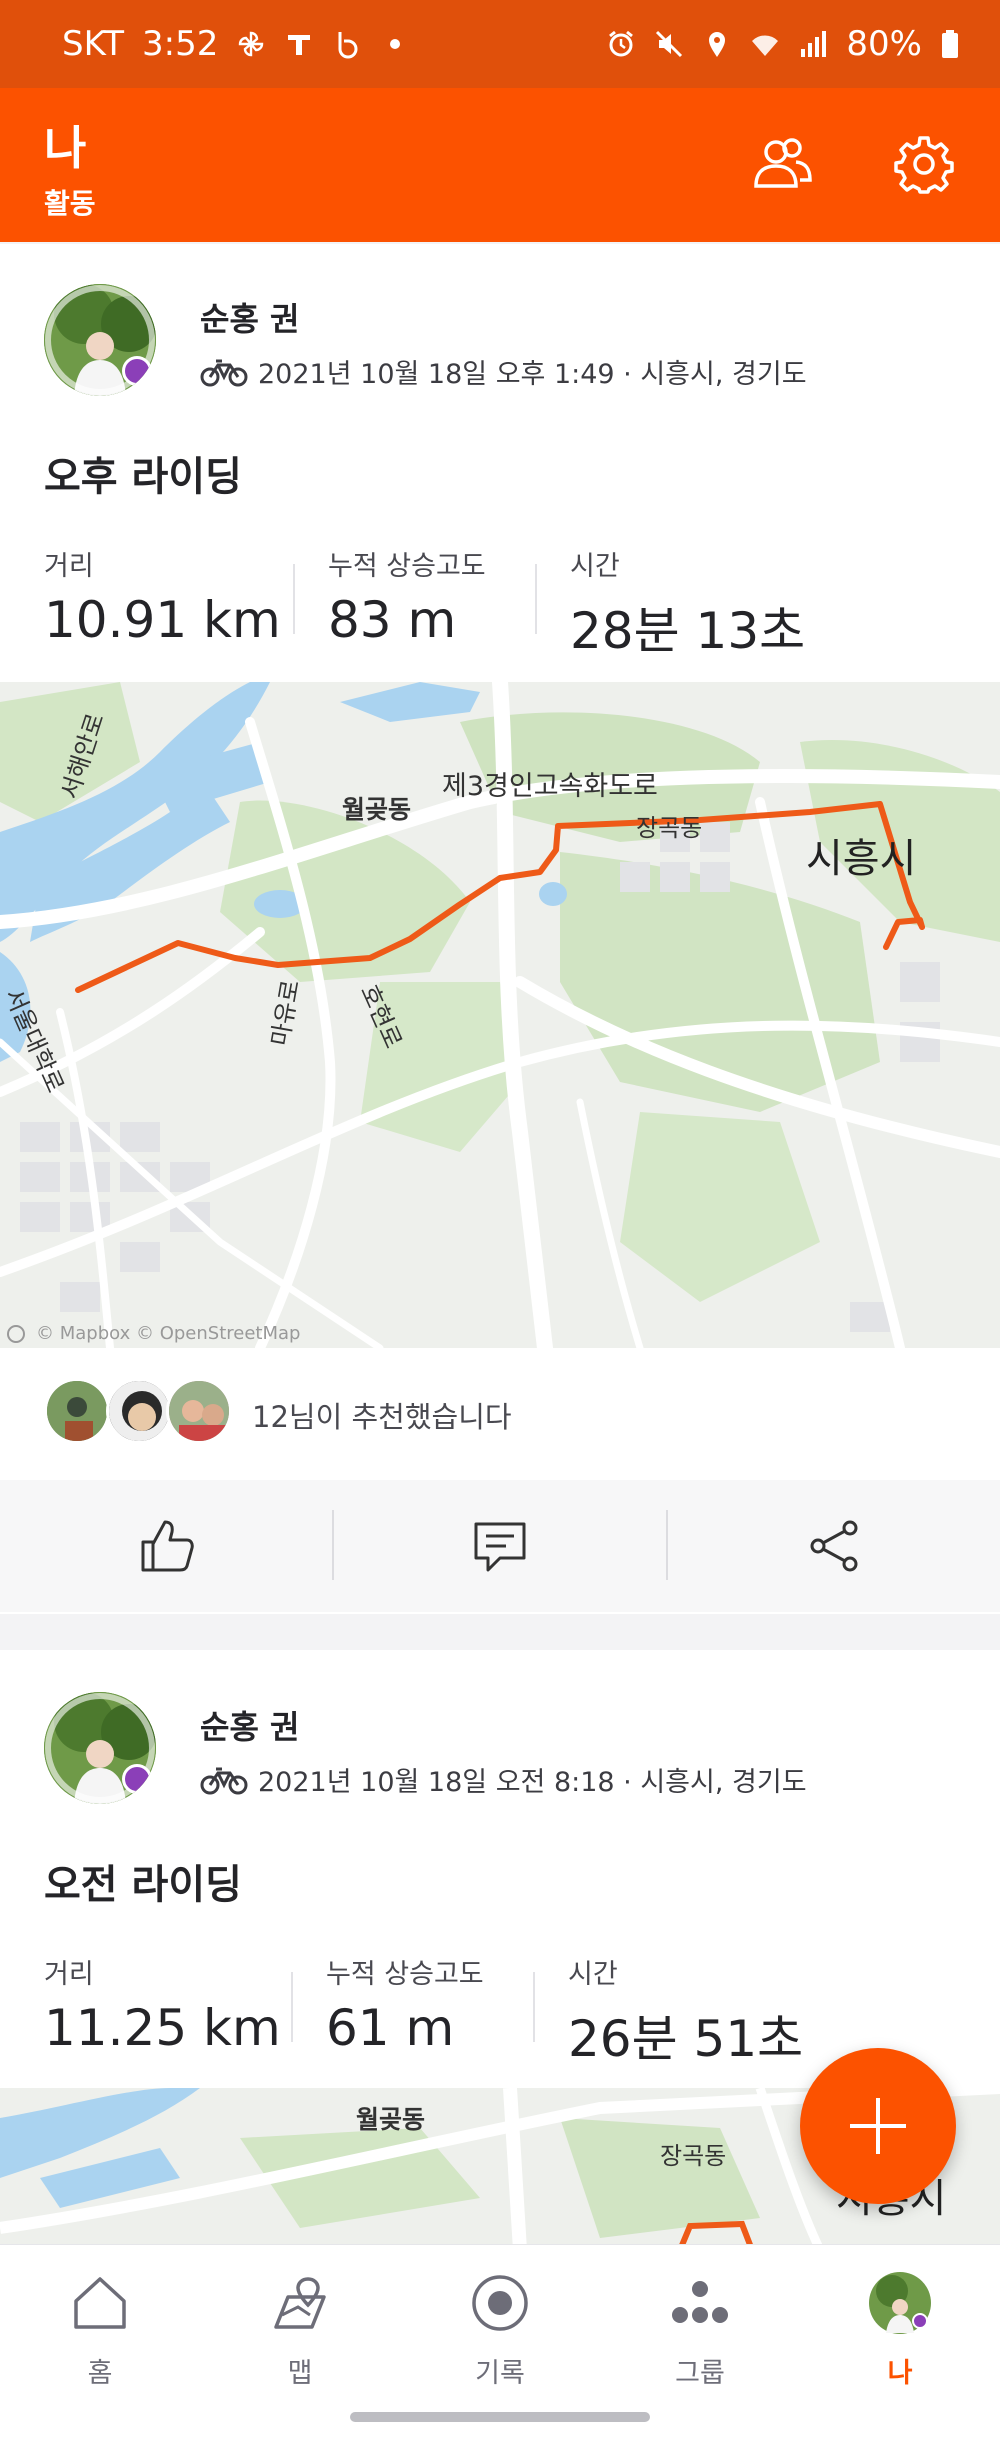 This screenshot has height=2444, width=1000. Describe the element at coordinates (884, 44) in the screenshot. I see `battery-level: 80%` at that location.